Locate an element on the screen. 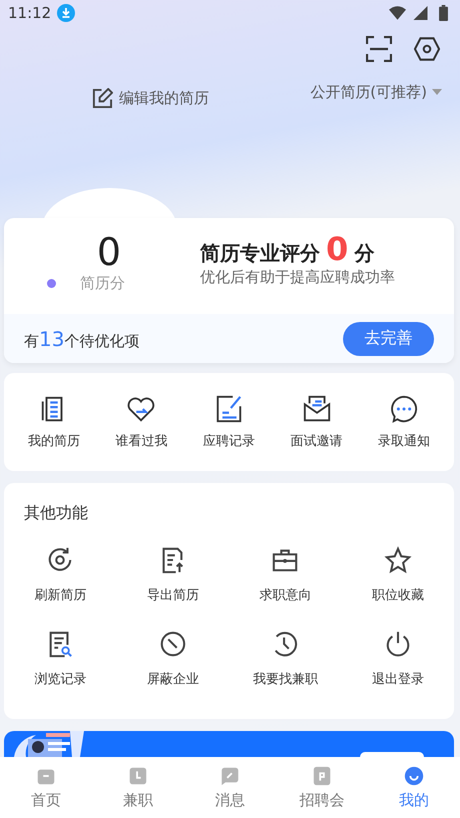 The height and width of the screenshot is (818, 460). scan-icon is located at coordinates (379, 49).